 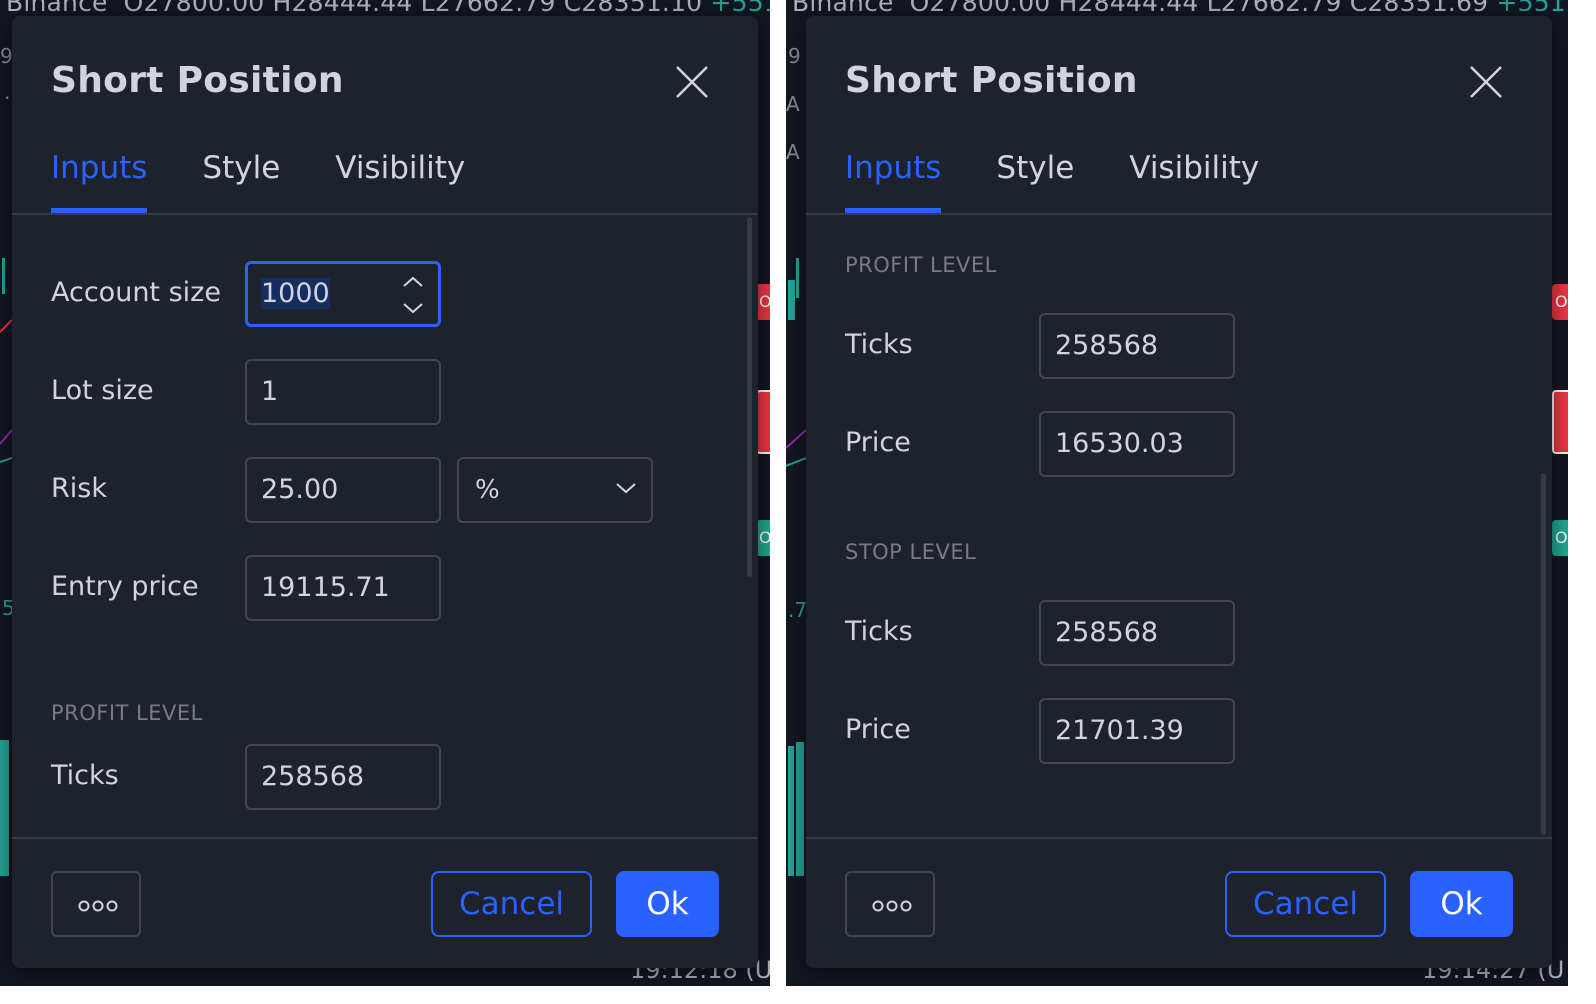 What do you see at coordinates (136, 292) in the screenshot?
I see `account-size-label: Account size` at bounding box center [136, 292].